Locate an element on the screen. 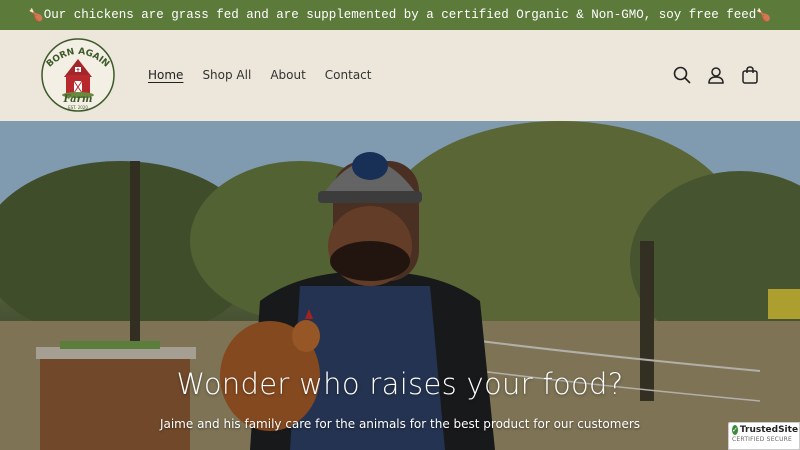 The width and height of the screenshot is (800, 450). account-icon is located at coordinates (716, 75).